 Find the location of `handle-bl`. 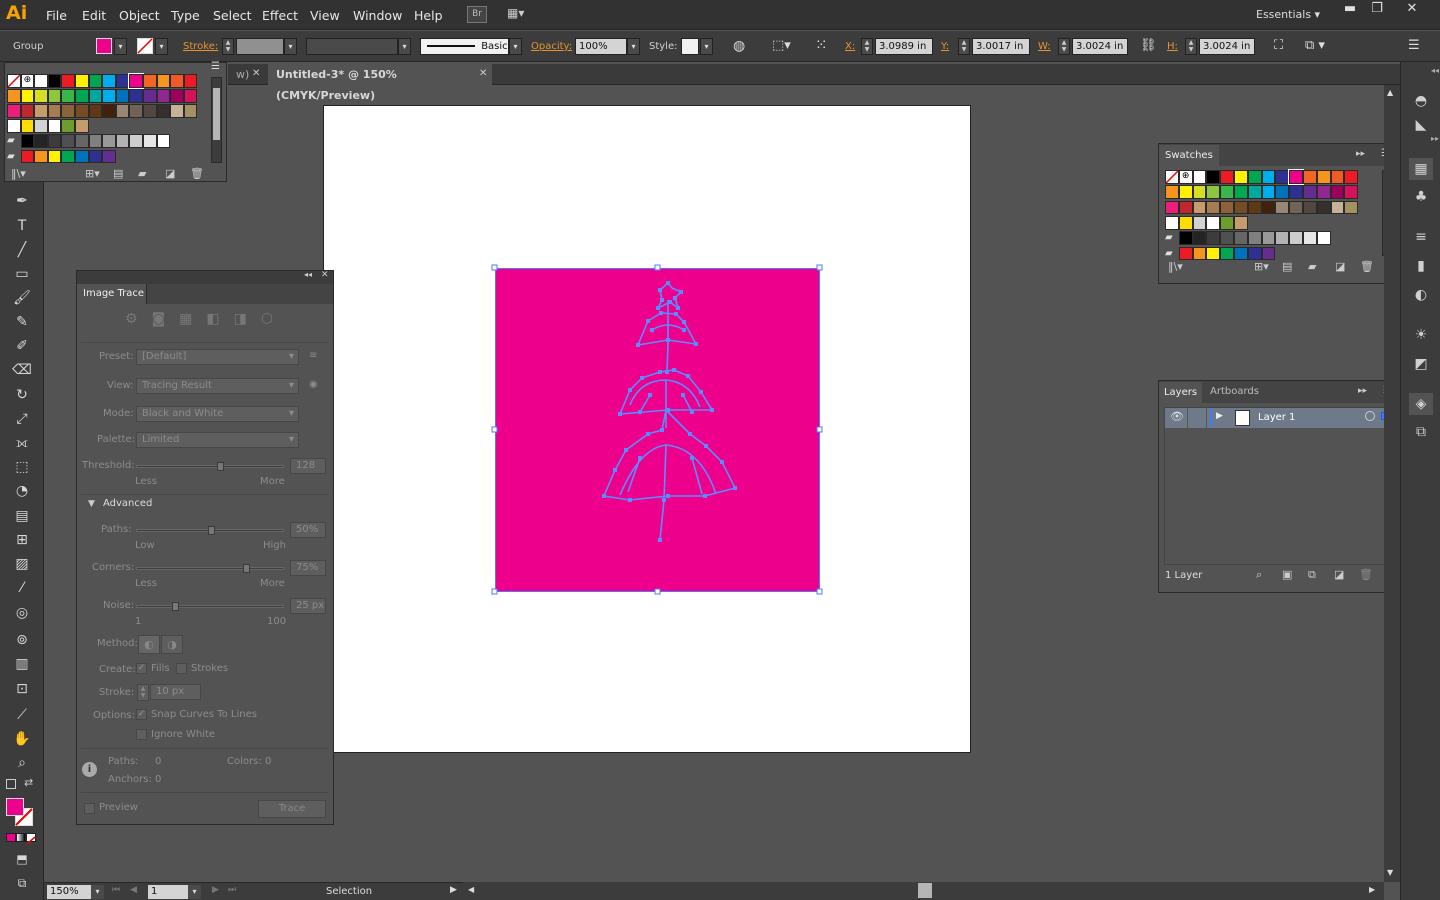

handle-bl is located at coordinates (494, 591).